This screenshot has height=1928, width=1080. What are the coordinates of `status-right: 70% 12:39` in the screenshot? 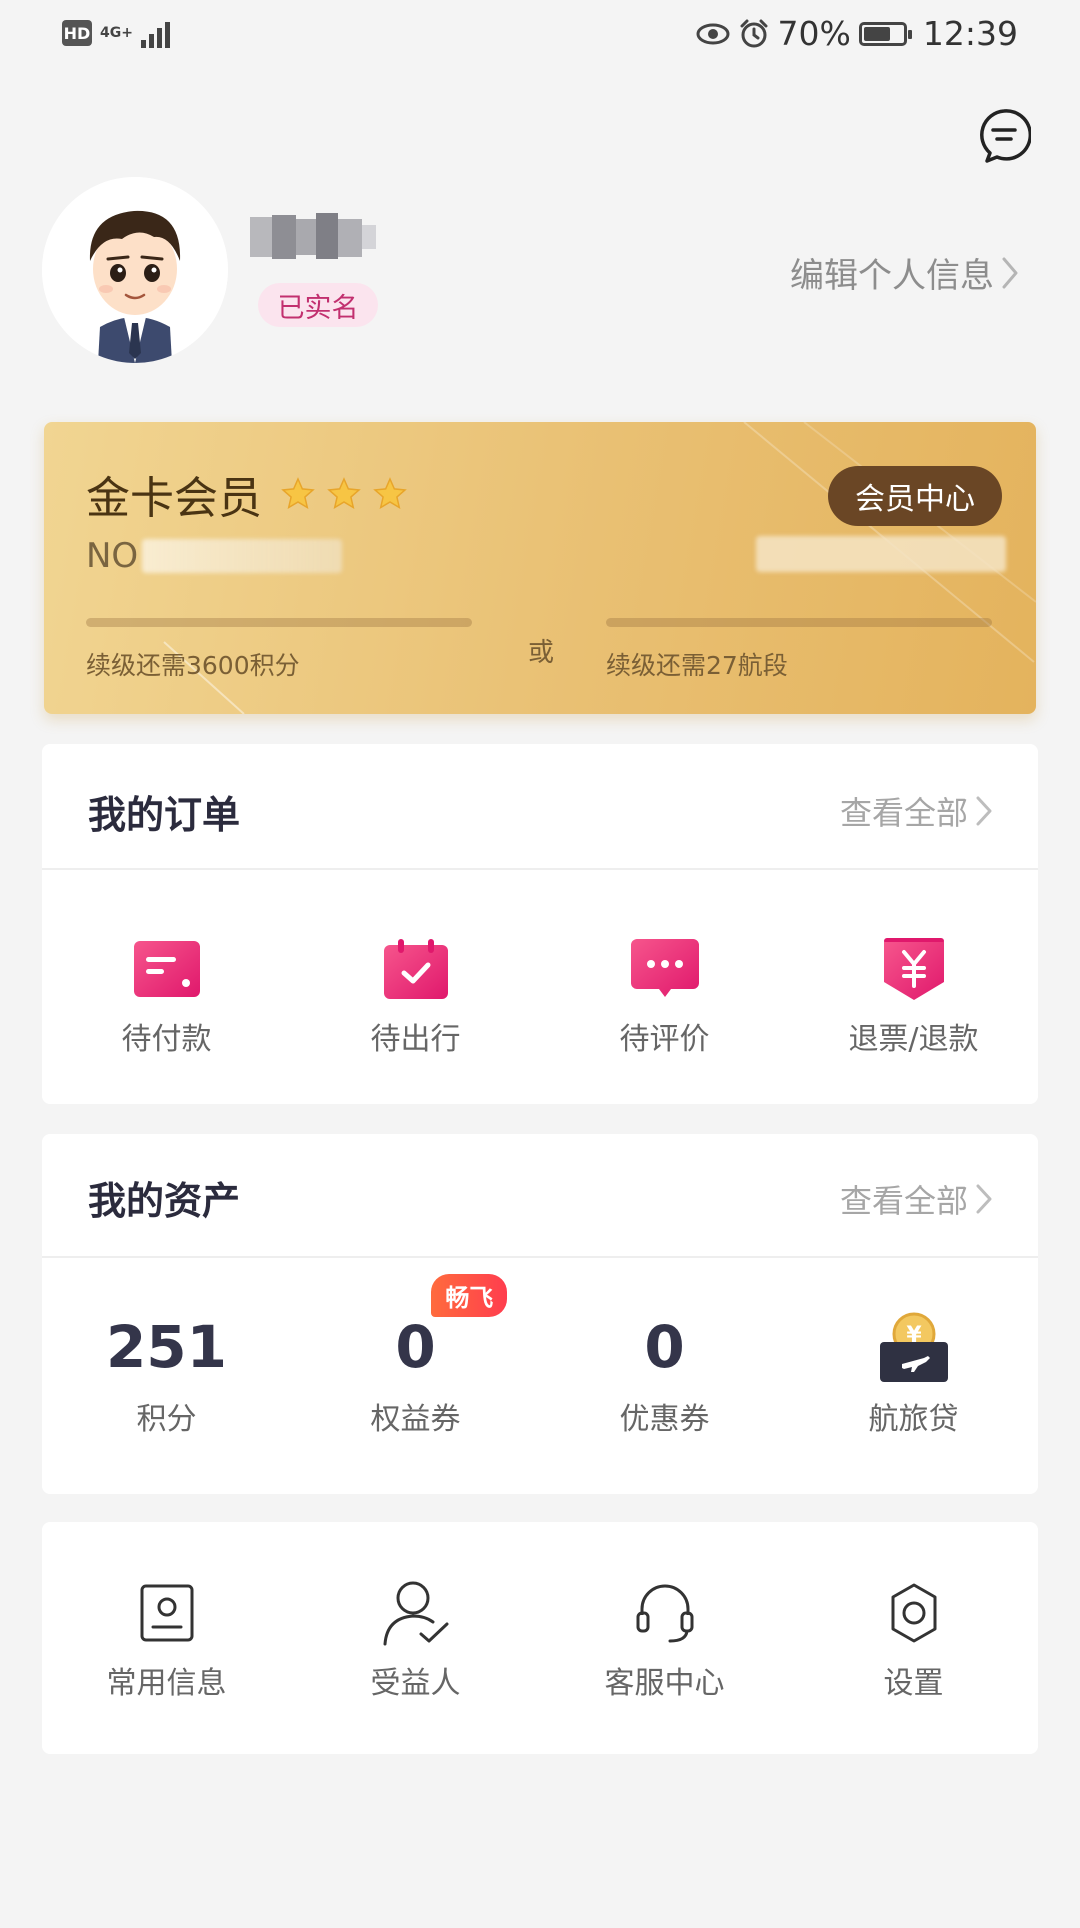 It's located at (857, 33).